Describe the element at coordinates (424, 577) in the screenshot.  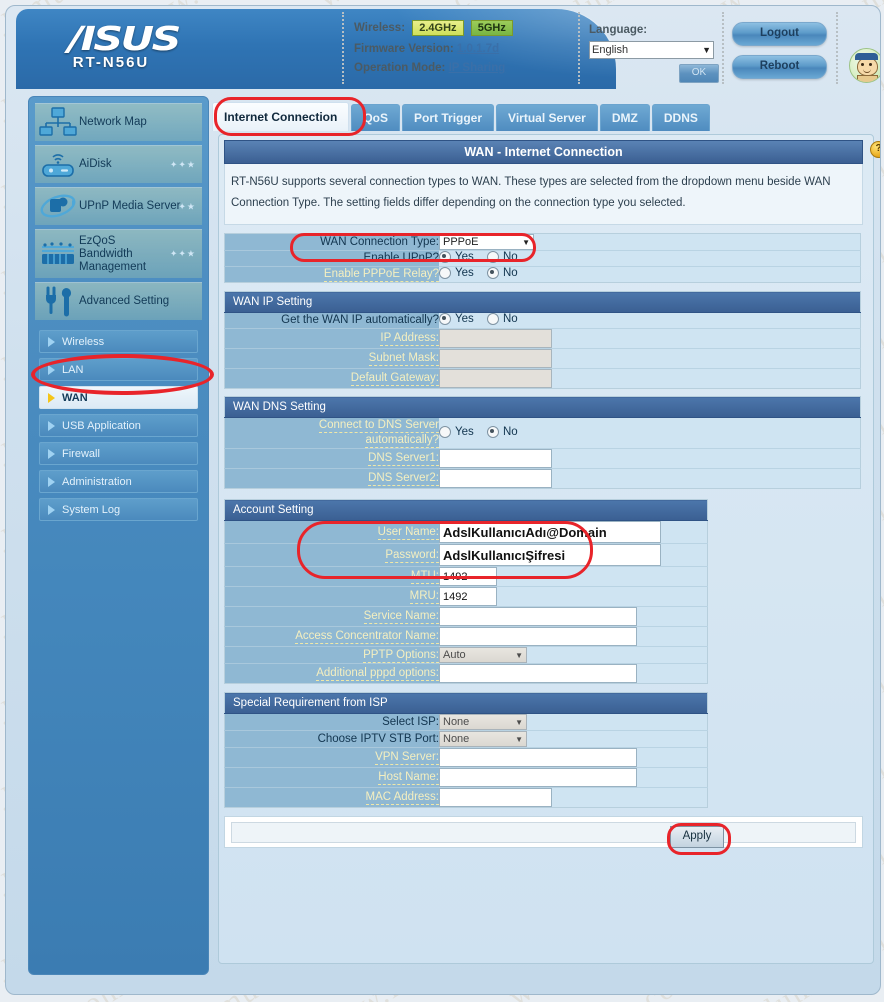
I see `mtu-label: MTU:` at that location.